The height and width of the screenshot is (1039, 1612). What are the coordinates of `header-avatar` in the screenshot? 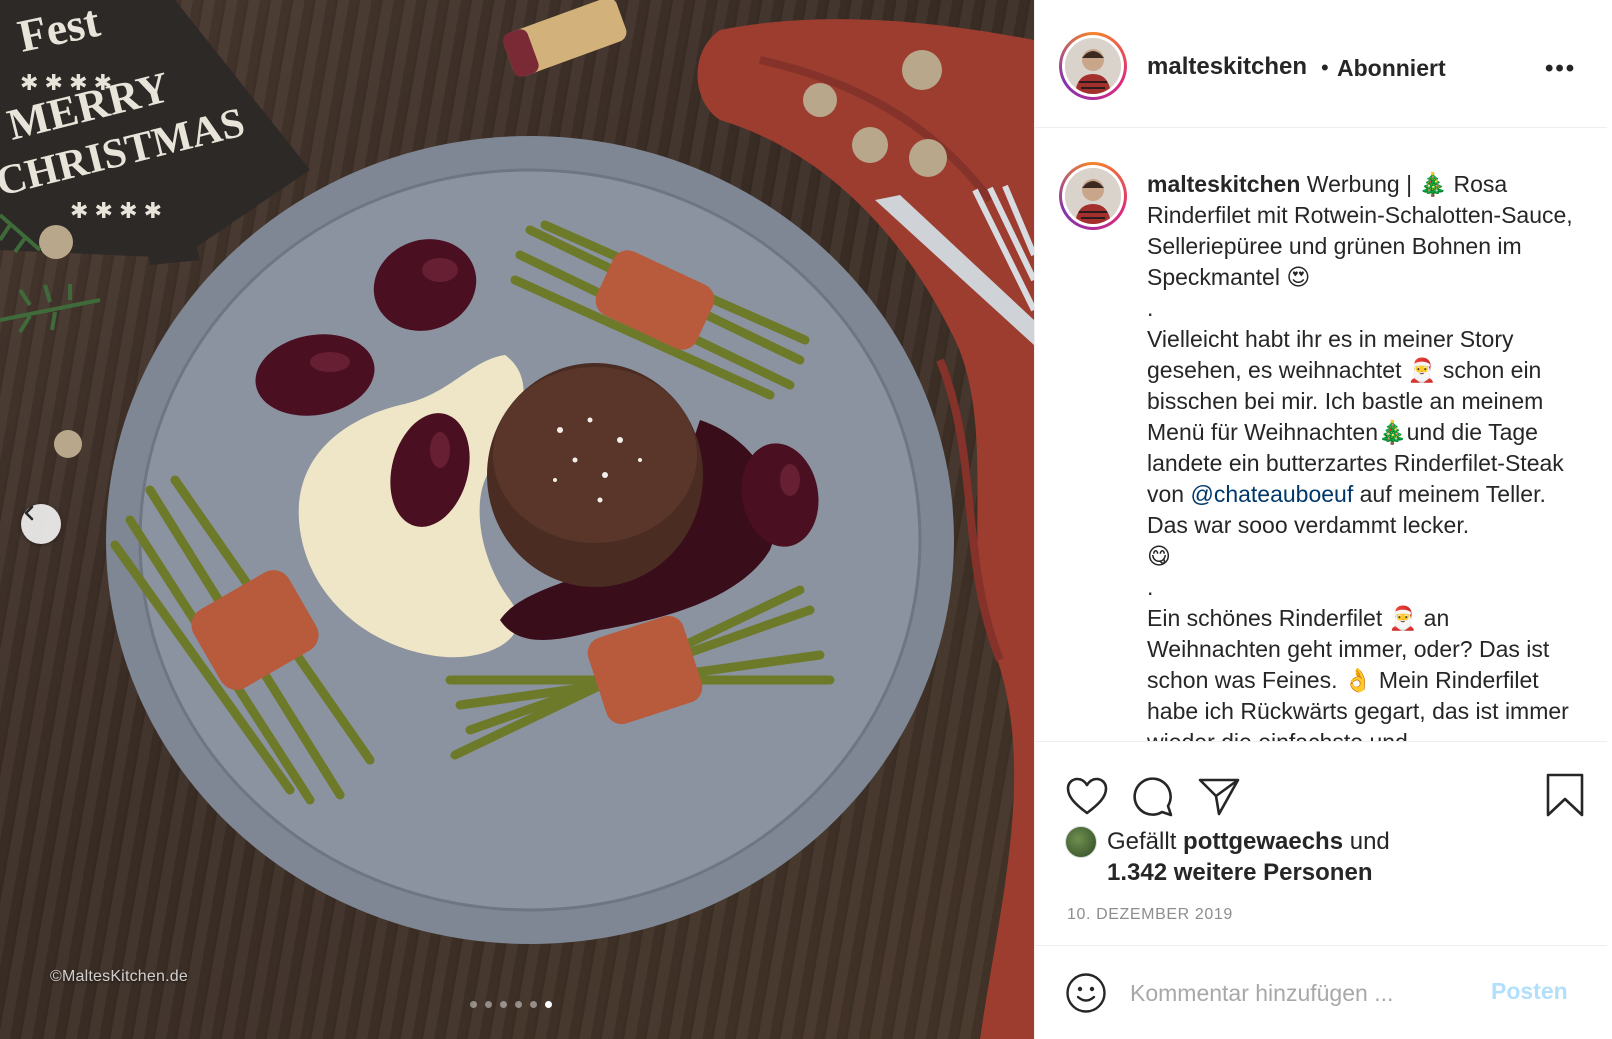 It's located at (1093, 66).